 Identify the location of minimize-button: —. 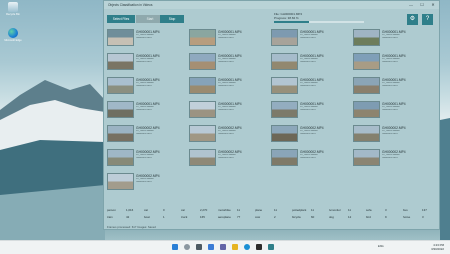
(411, 5).